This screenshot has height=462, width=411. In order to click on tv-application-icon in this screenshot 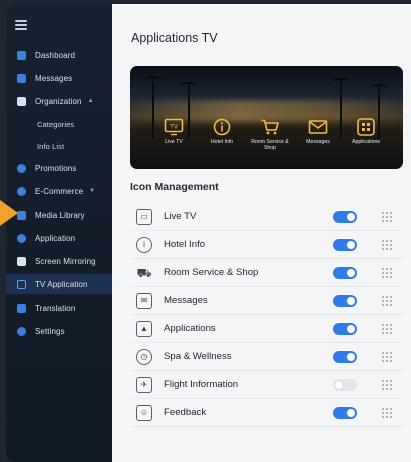, I will do `click(21, 284)`.